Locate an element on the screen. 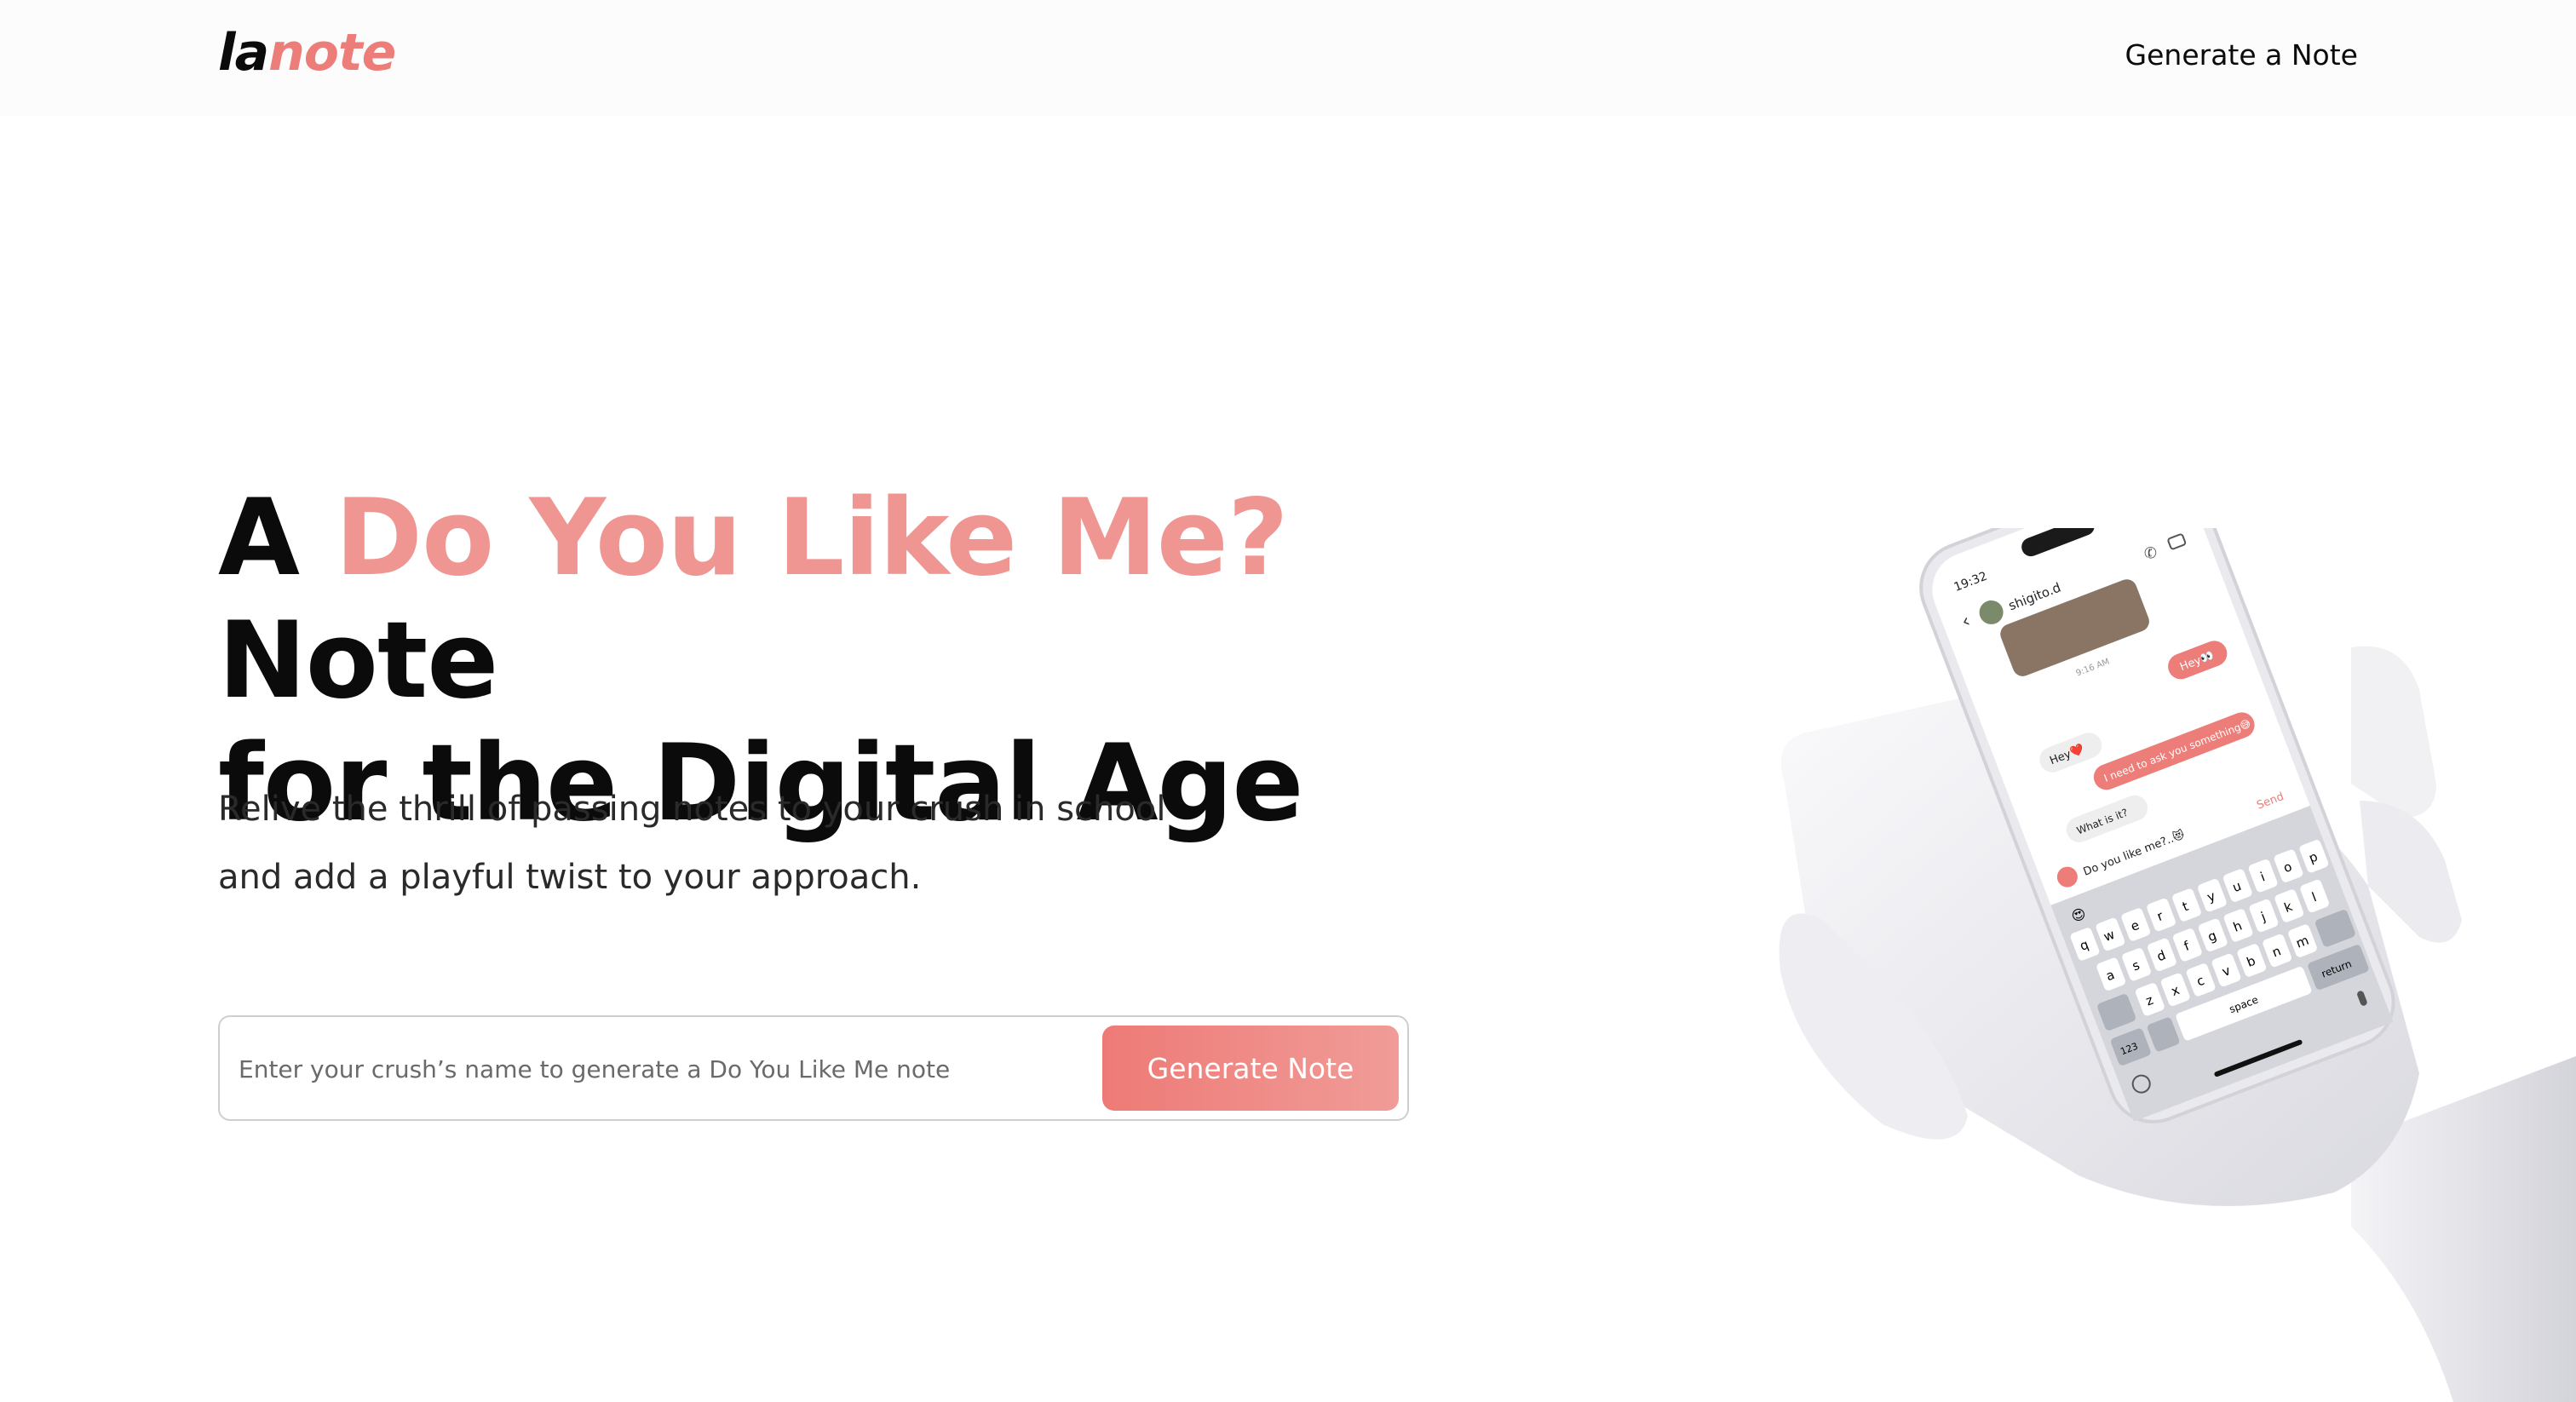 The width and height of the screenshot is (2576, 1402). robot-finger-top is located at coordinates (2393, 732).